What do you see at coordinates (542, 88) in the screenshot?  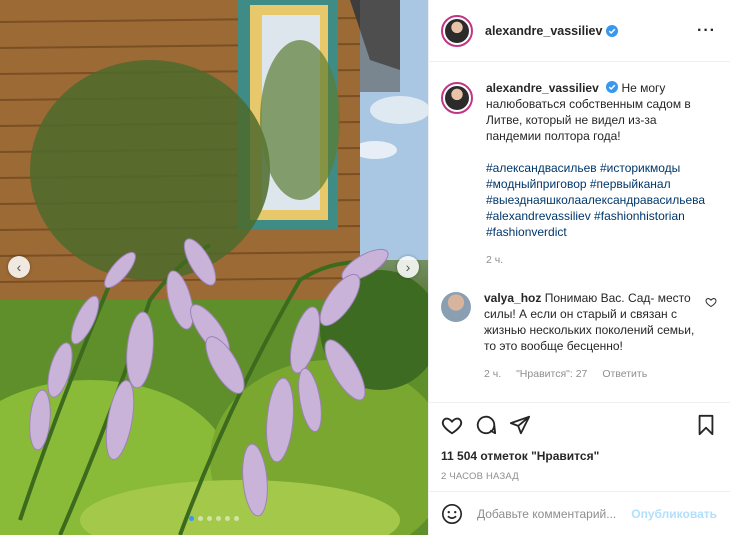 I see `caption-username: alexandre_vassiliev` at bounding box center [542, 88].